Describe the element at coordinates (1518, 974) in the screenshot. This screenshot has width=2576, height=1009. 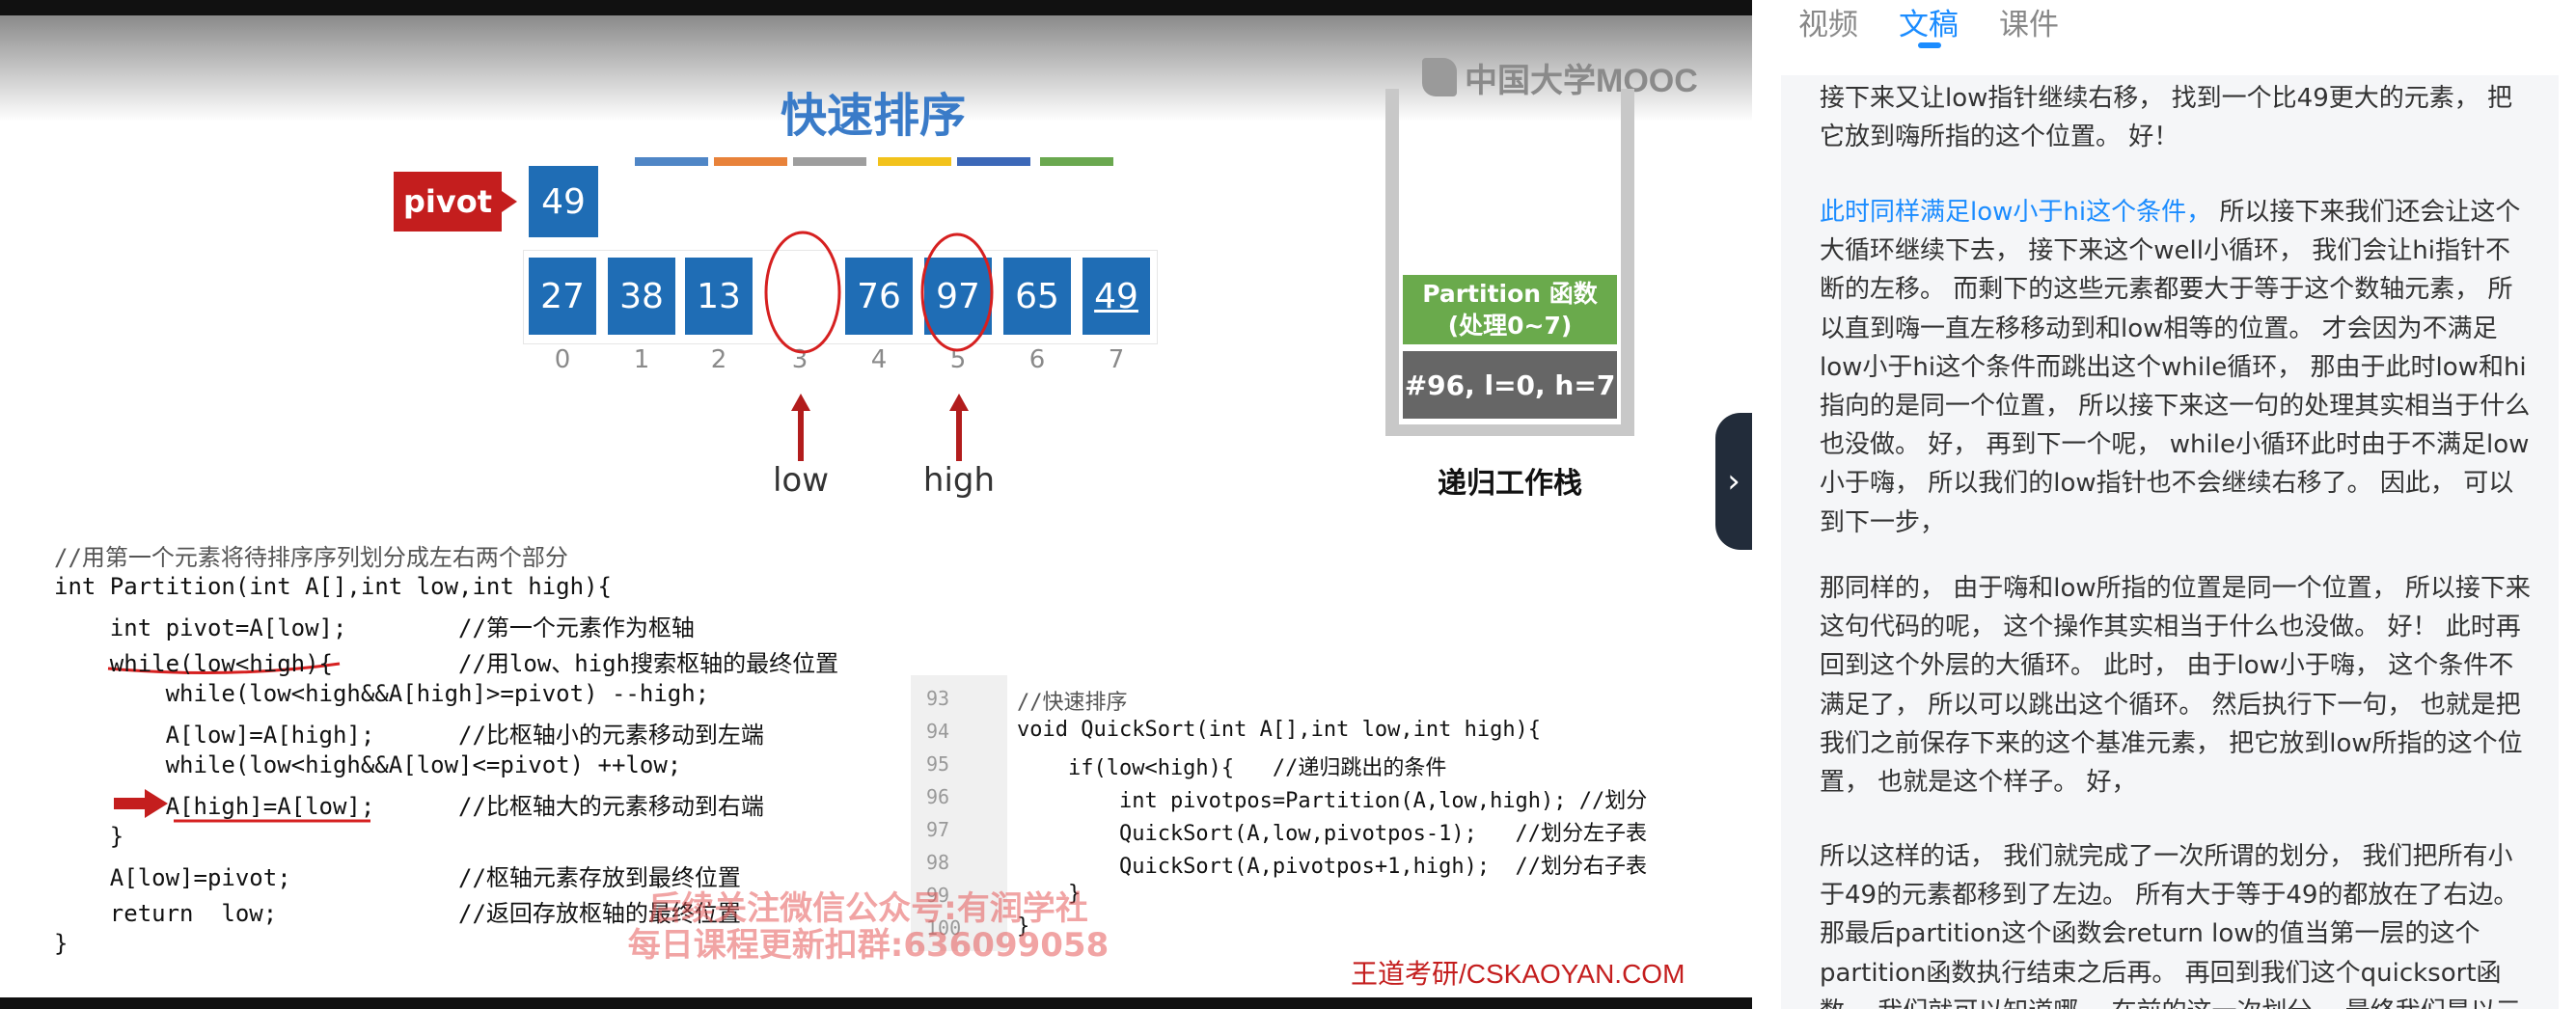
I see `footer-credit: 王道考研/CSKAOYAN.COM` at that location.